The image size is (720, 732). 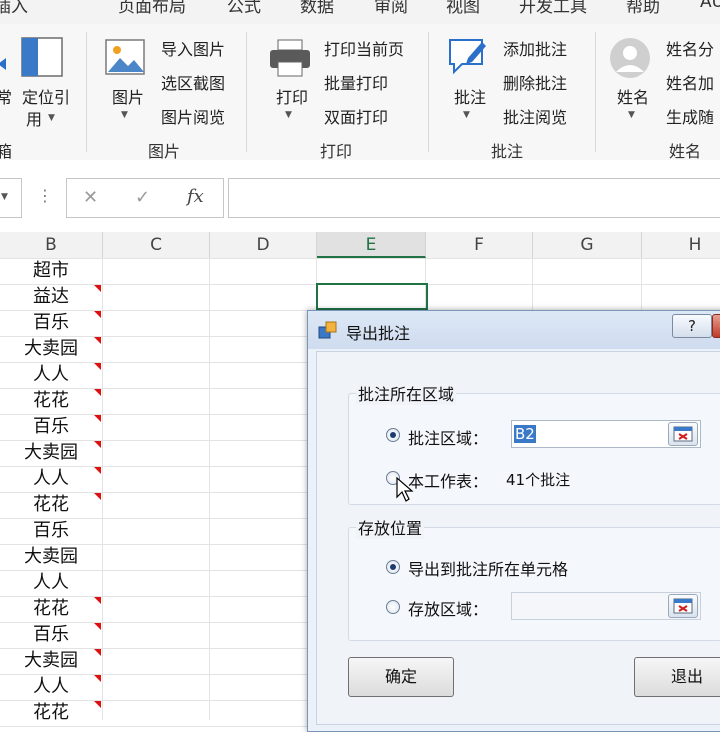 What do you see at coordinates (710, 6) in the screenshot?
I see `tab-addin: AU` at bounding box center [710, 6].